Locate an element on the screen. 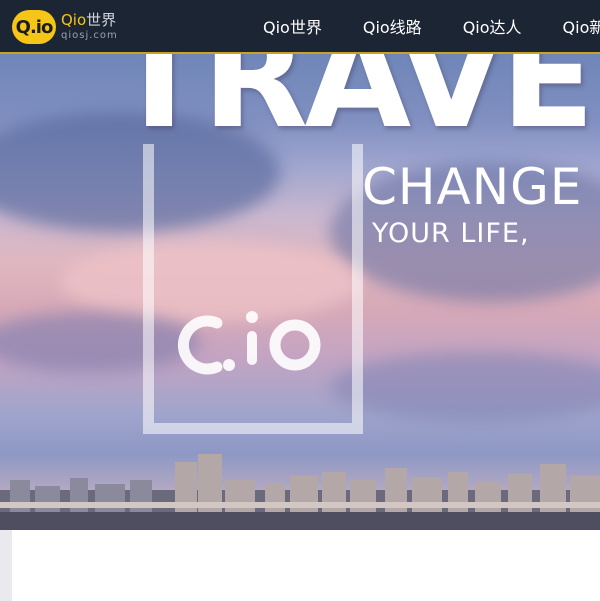 This screenshot has height=601, width=600. hero-tagline: YOUR LIFE, is located at coordinates (451, 233).